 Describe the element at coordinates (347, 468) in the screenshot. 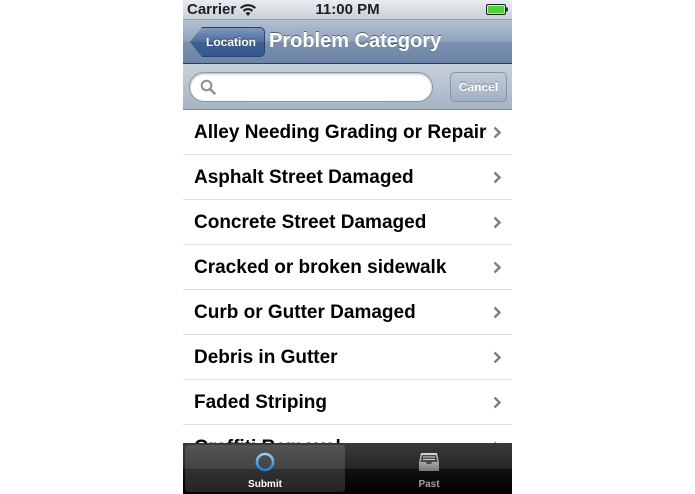

I see `tab-bar: Submit Past` at that location.